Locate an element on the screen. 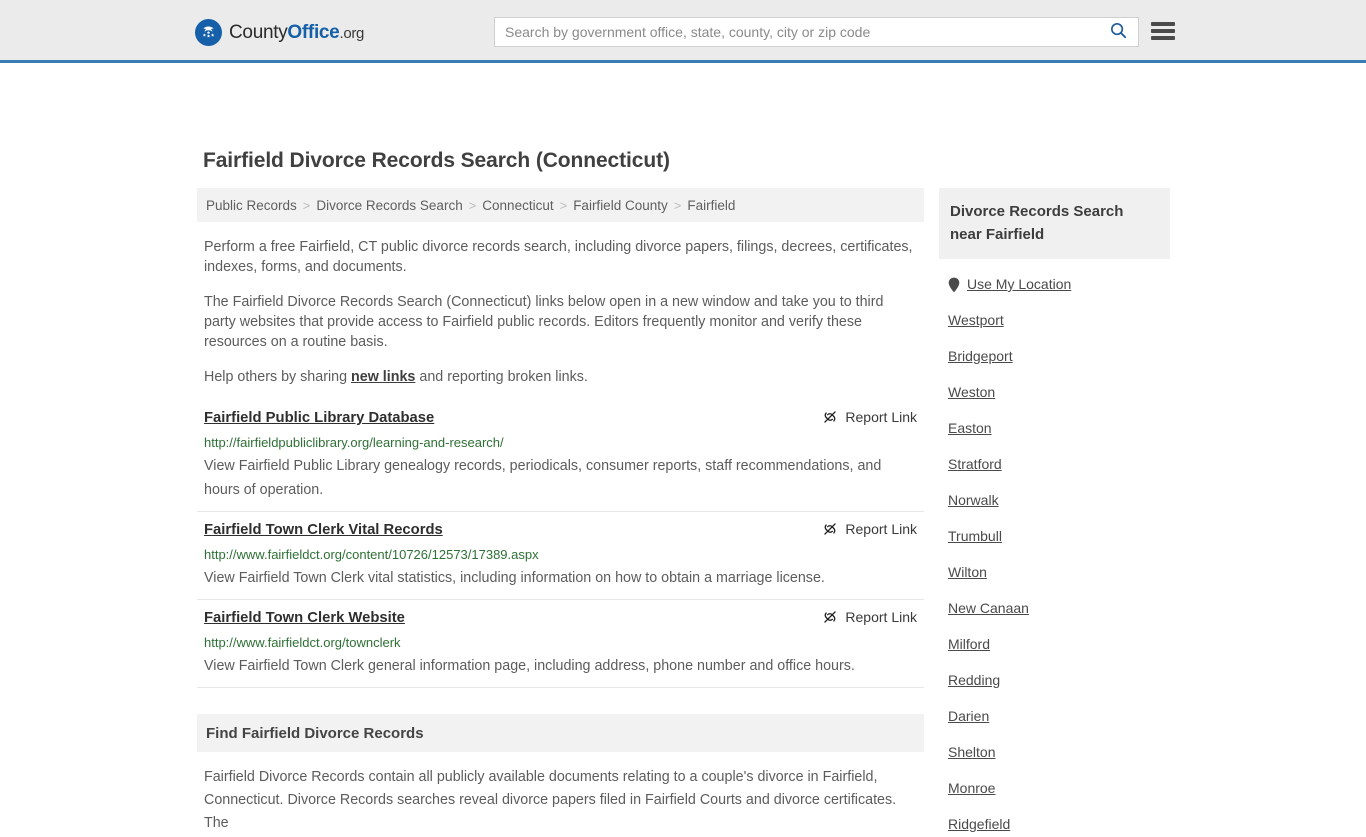 This screenshot has width=1366, height=837. breadcrumb-item-fairfield: Fairfield is located at coordinates (711, 205).